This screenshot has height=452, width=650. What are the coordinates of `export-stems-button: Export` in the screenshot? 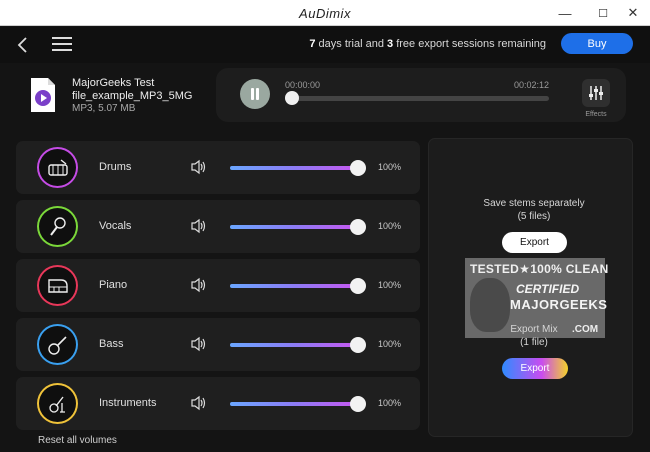 It's located at (534, 242).